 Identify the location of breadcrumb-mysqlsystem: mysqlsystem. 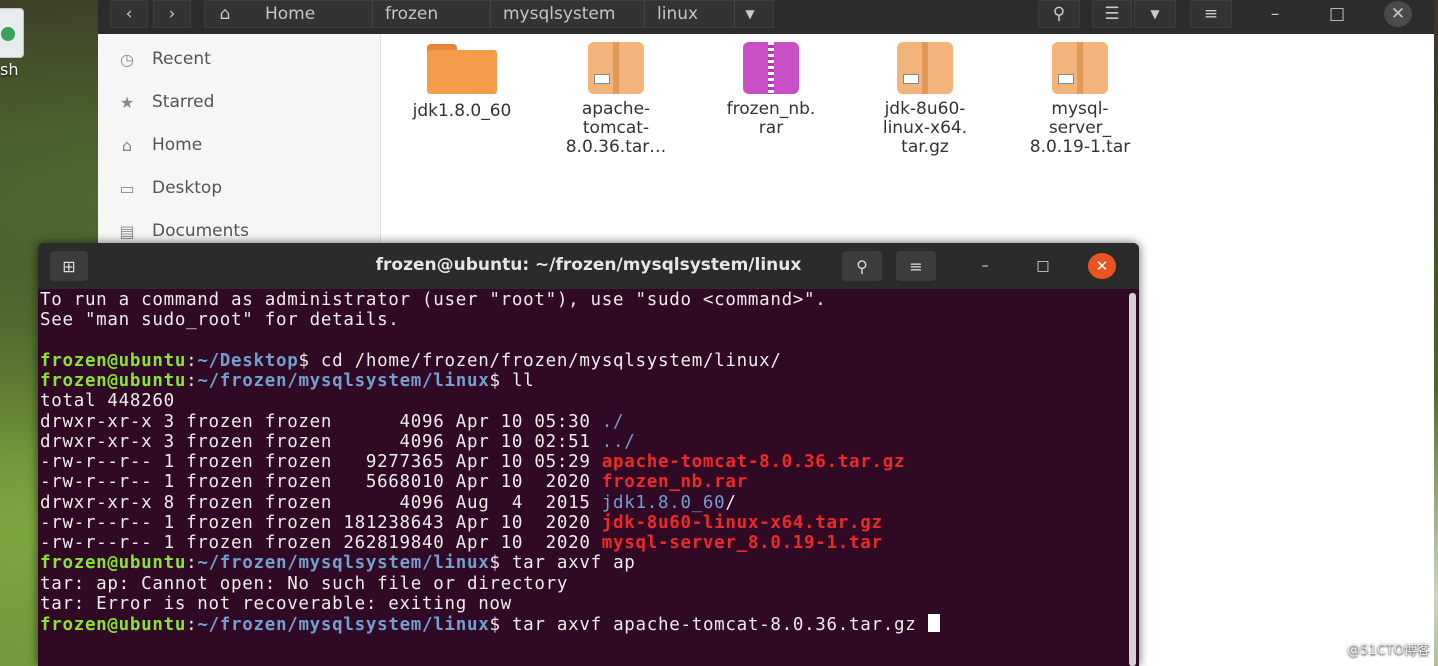
(568, 14).